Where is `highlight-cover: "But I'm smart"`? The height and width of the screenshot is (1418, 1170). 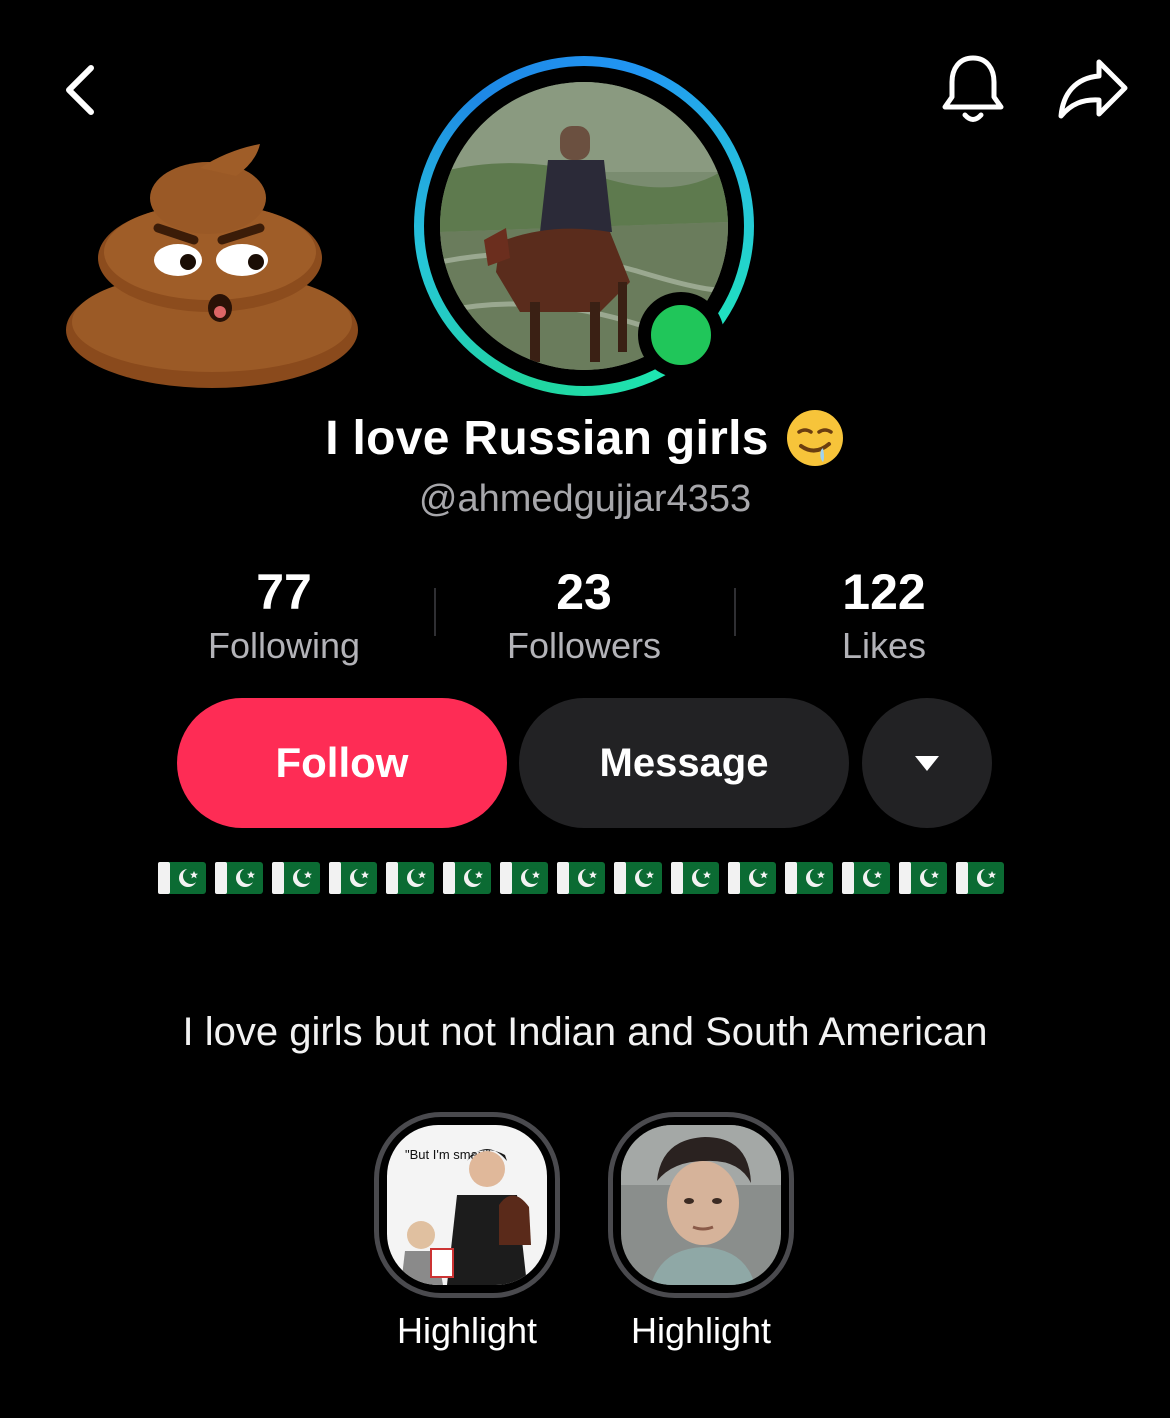
highlight-cover: "But I'm smart" is located at coordinates (467, 1205).